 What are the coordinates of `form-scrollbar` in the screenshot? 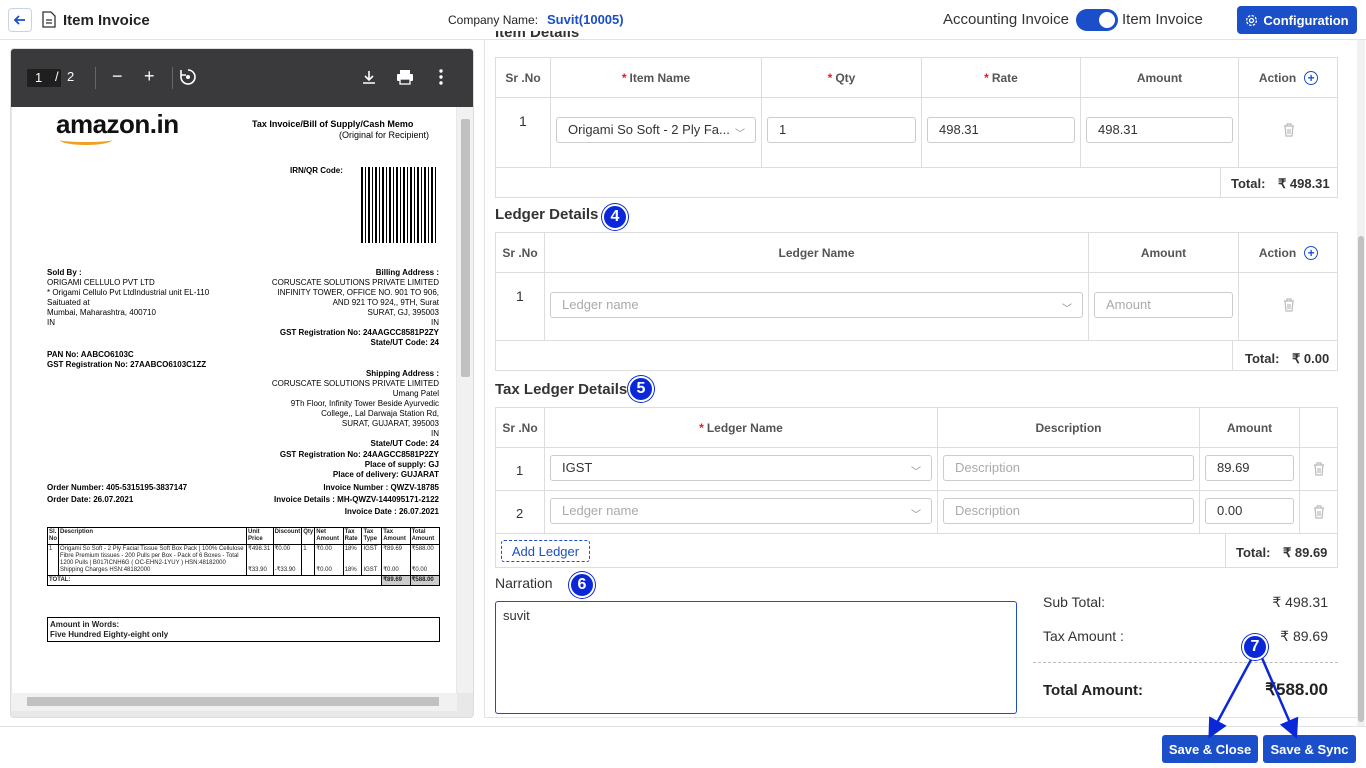 It's located at (1361, 383).